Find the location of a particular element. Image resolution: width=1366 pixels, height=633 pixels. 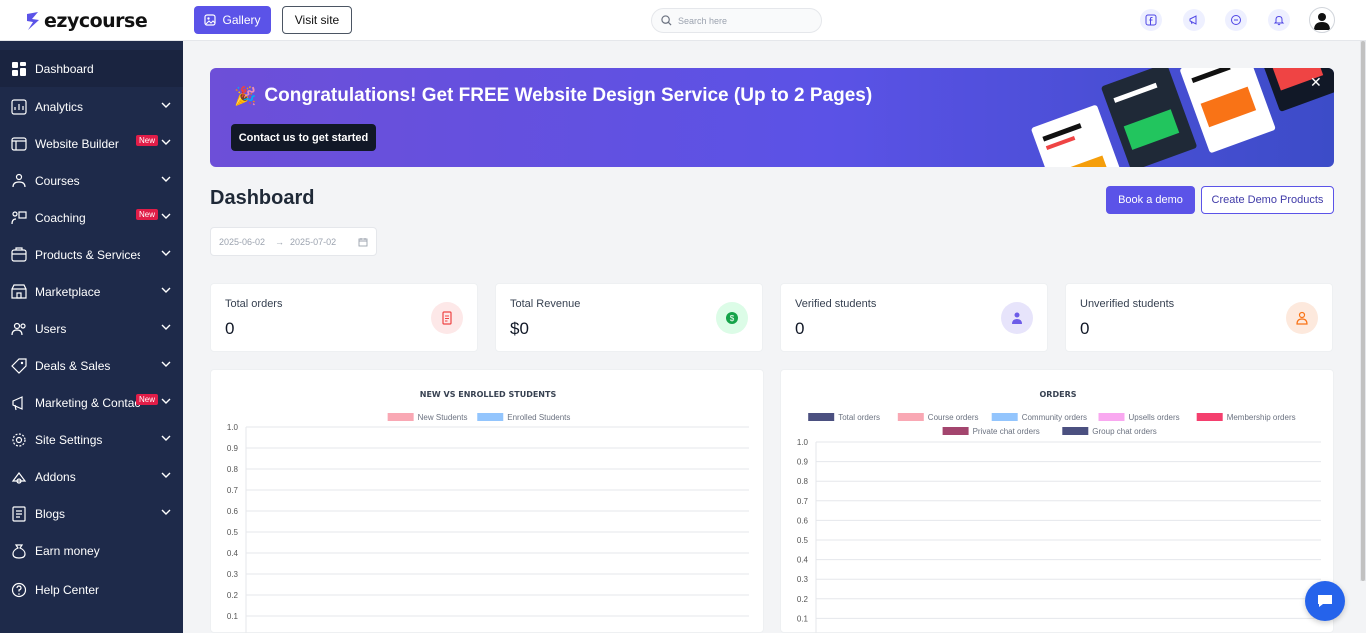

brand-logo: ezycourse is located at coordinates (91, 20).